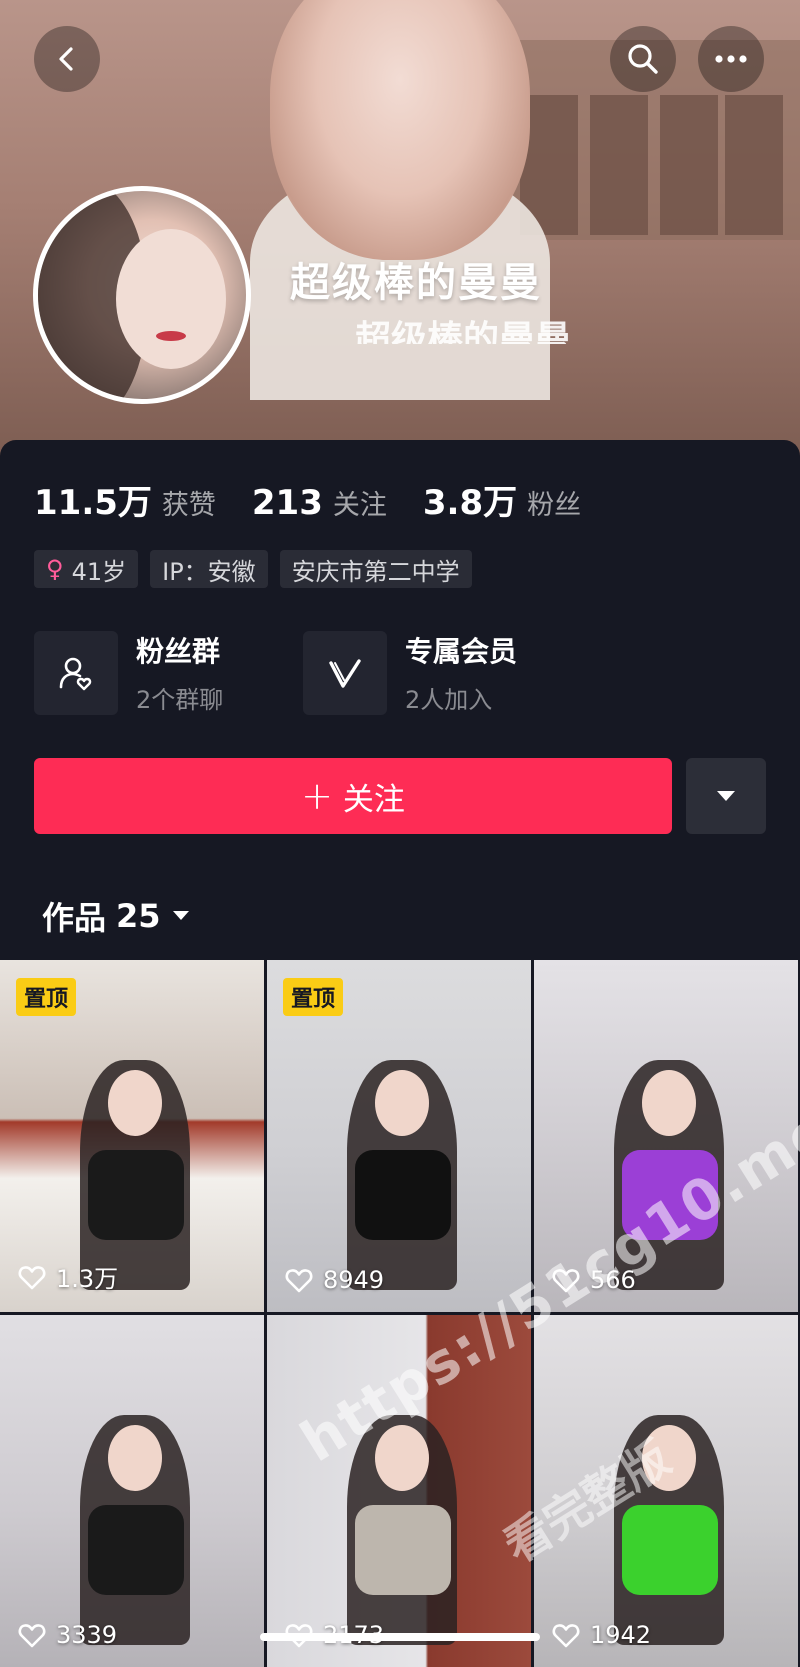 Image resolution: width=800 pixels, height=1667 pixels. Describe the element at coordinates (375, 569) in the screenshot. I see `school-tag: 安庆市第二中学` at that location.